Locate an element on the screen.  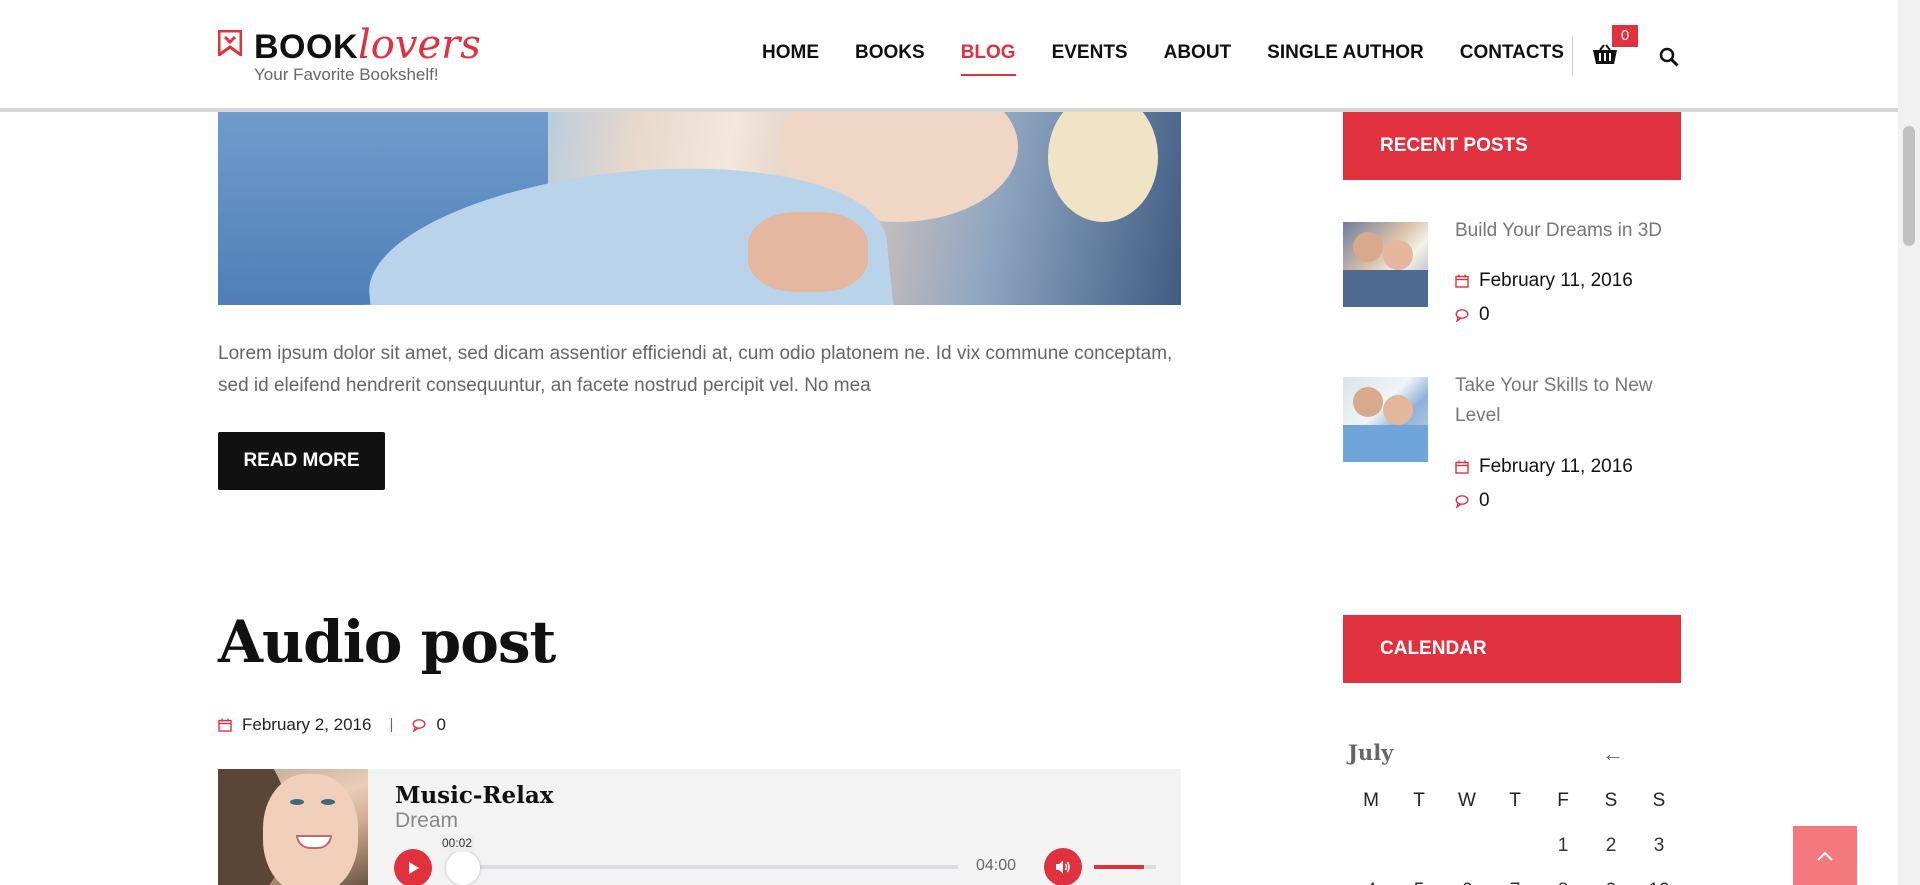
calendar-day: 7 is located at coordinates (1515, 882).